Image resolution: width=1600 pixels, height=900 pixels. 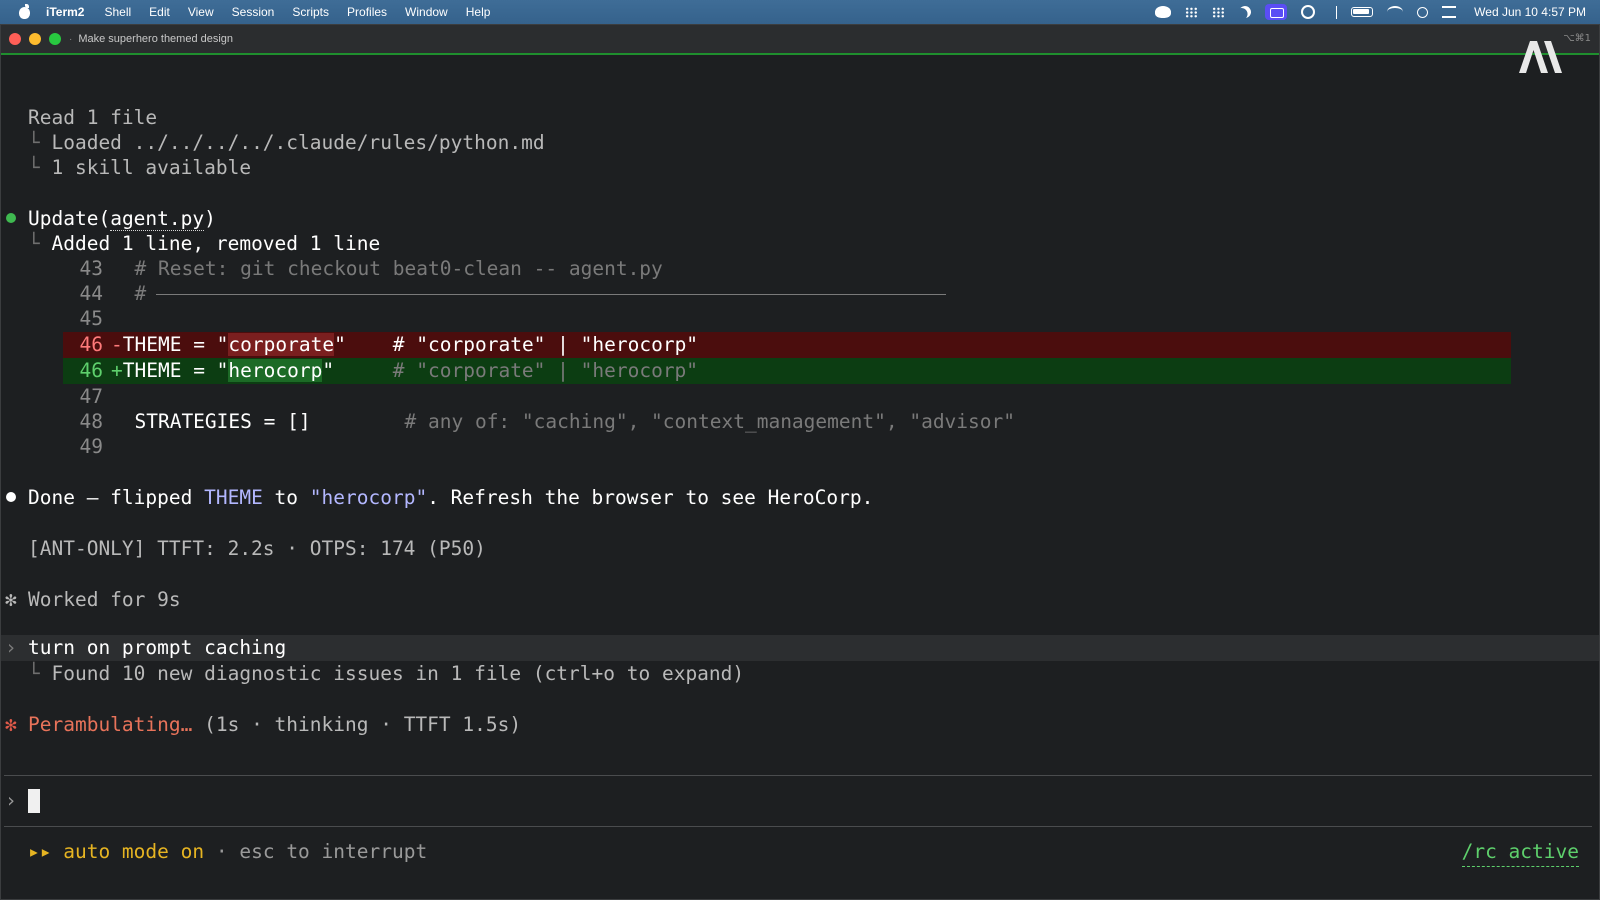 I want to click on menubar-status-area: Wed Jun 10 4:57 PM, so click(x=1370, y=12).